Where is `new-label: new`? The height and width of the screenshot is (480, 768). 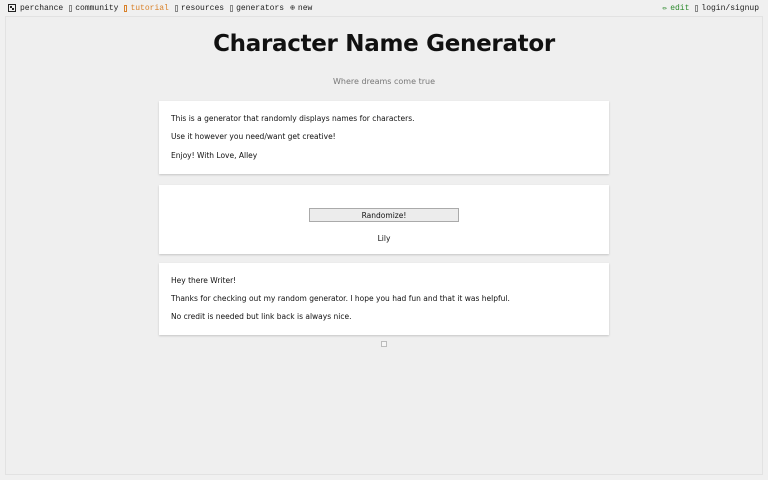
new-label: new is located at coordinates (305, 8).